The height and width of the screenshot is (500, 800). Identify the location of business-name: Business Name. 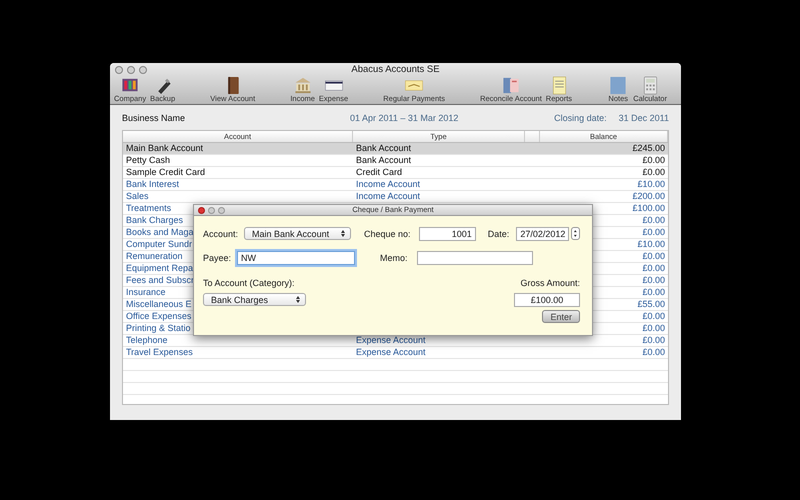
(154, 117).